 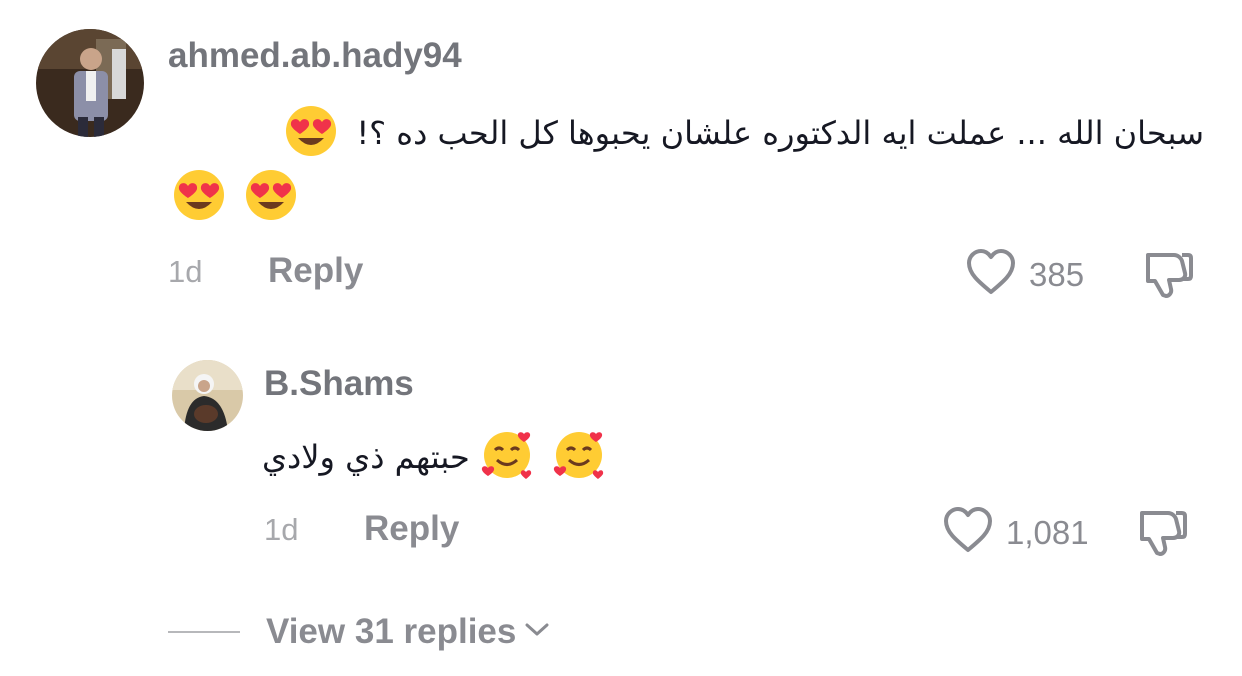 I want to click on like-count: 1,081, so click(x=1047, y=532).